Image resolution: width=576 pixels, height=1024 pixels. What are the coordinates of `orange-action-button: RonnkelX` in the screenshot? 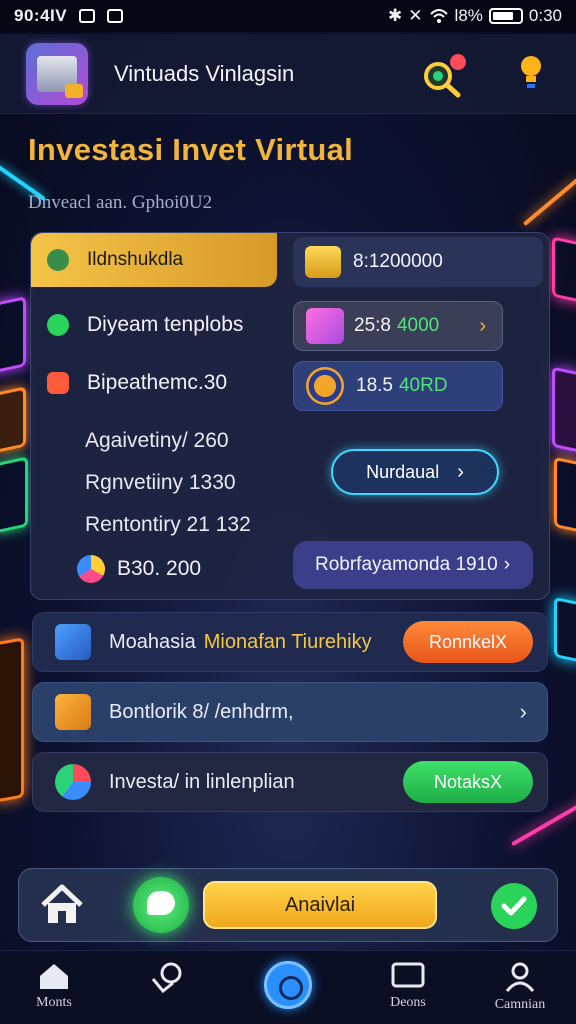 It's located at (468, 642).